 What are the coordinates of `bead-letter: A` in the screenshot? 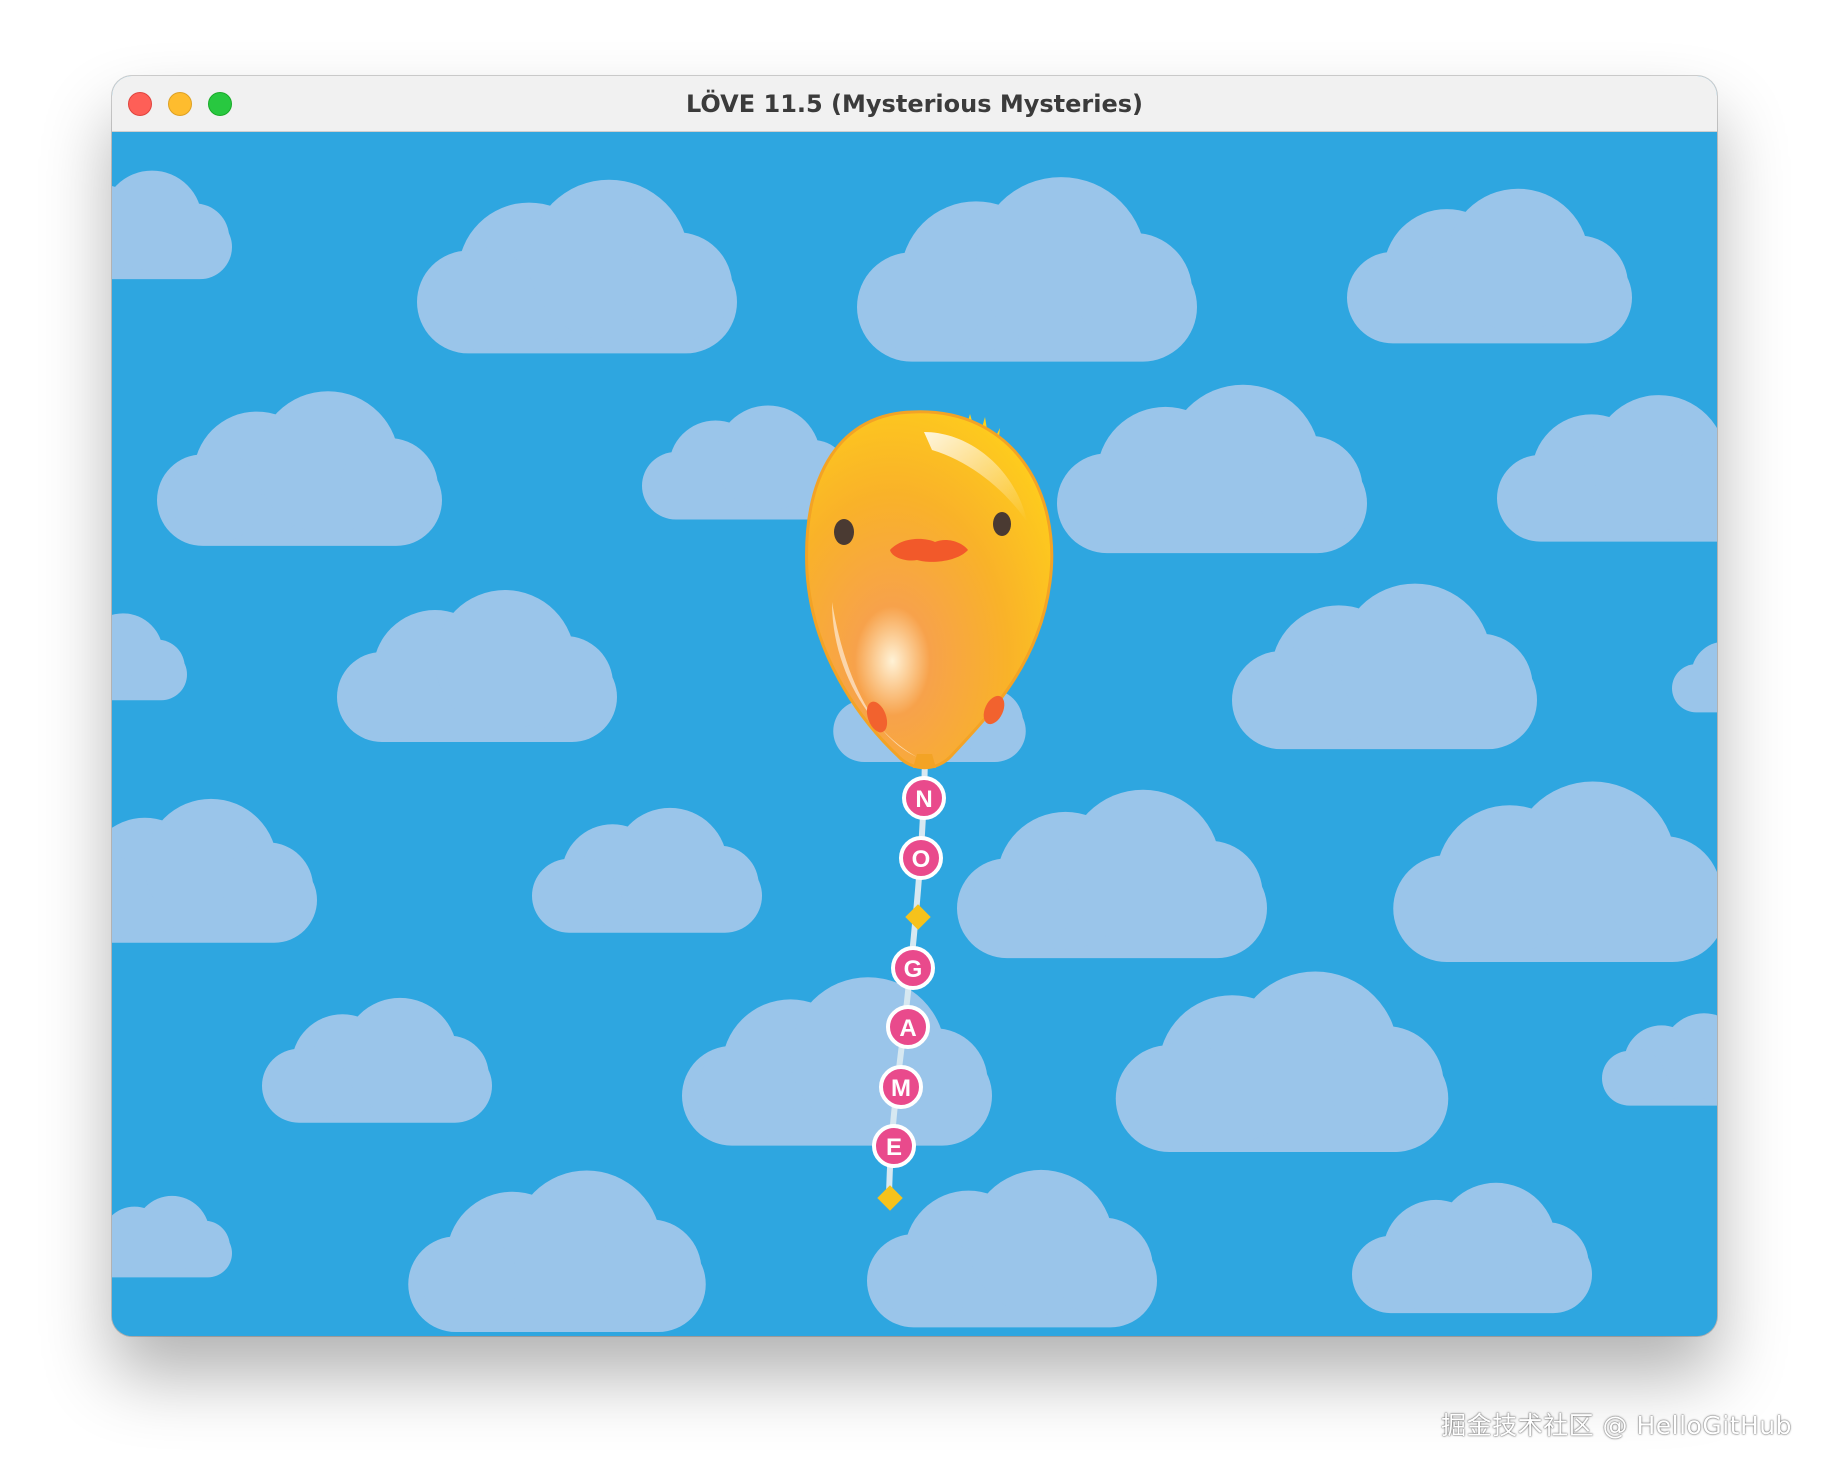 It's located at (907, 1028).